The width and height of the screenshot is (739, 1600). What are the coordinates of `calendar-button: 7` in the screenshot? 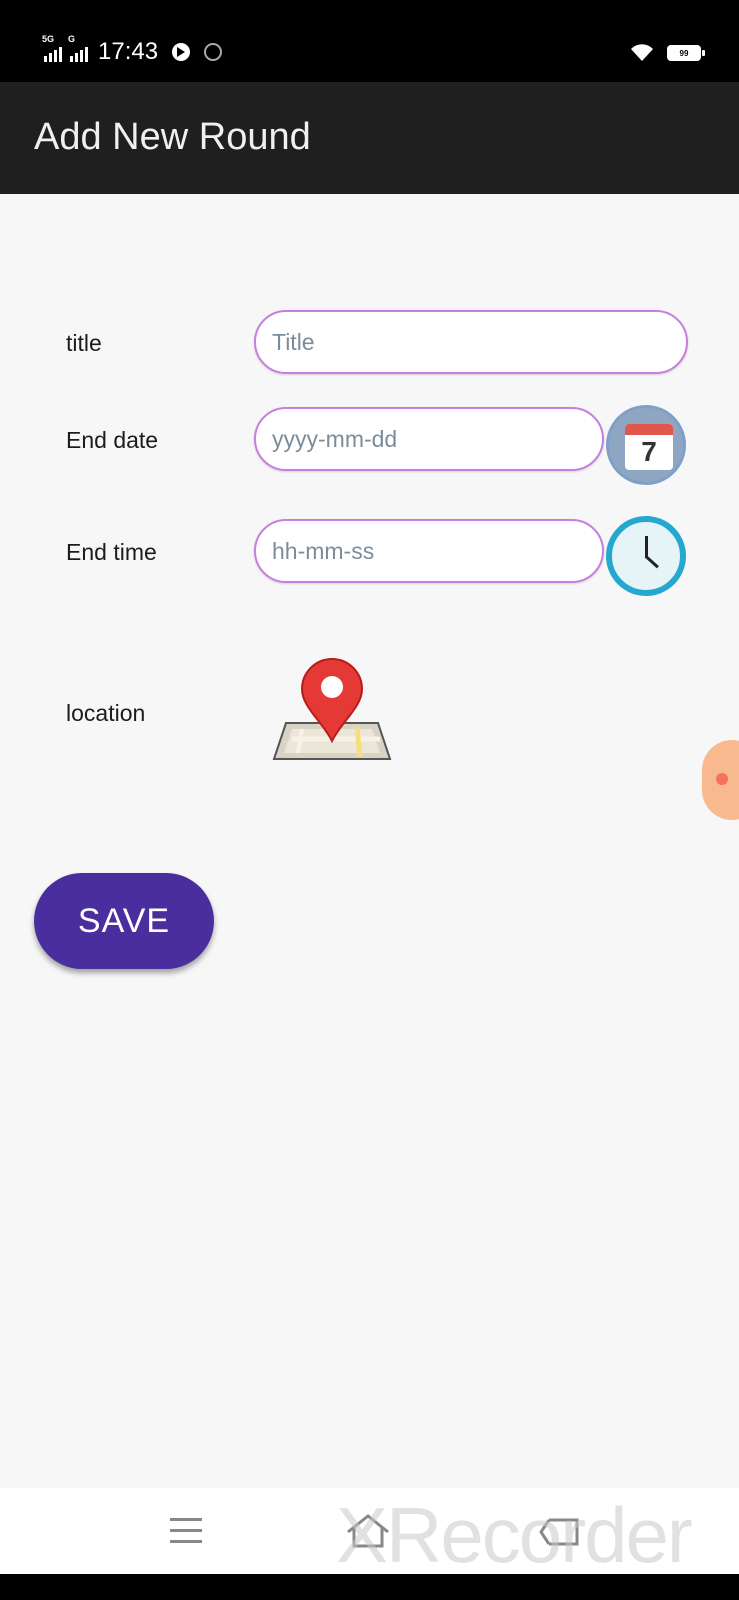 It's located at (646, 445).